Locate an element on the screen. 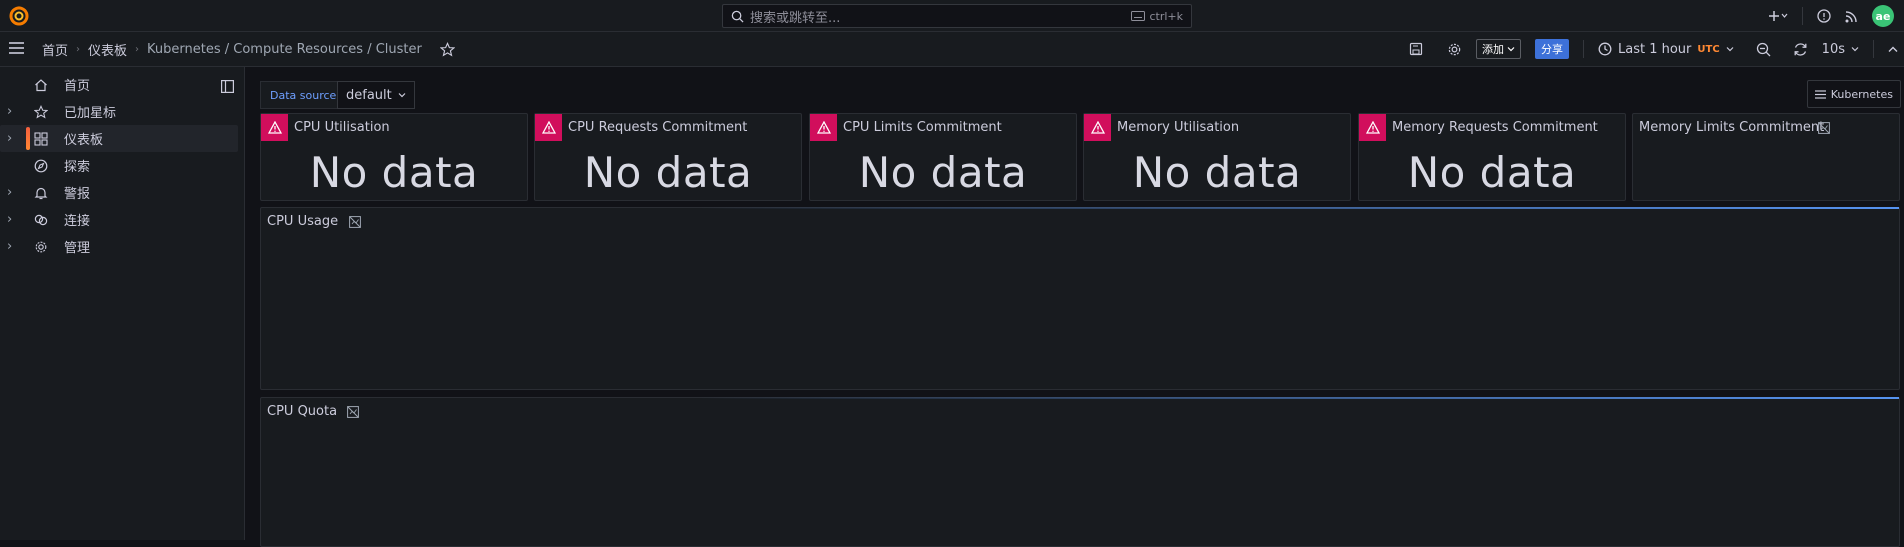 The image size is (1904, 547). panel-loading-bar is located at coordinates (1299, 398).